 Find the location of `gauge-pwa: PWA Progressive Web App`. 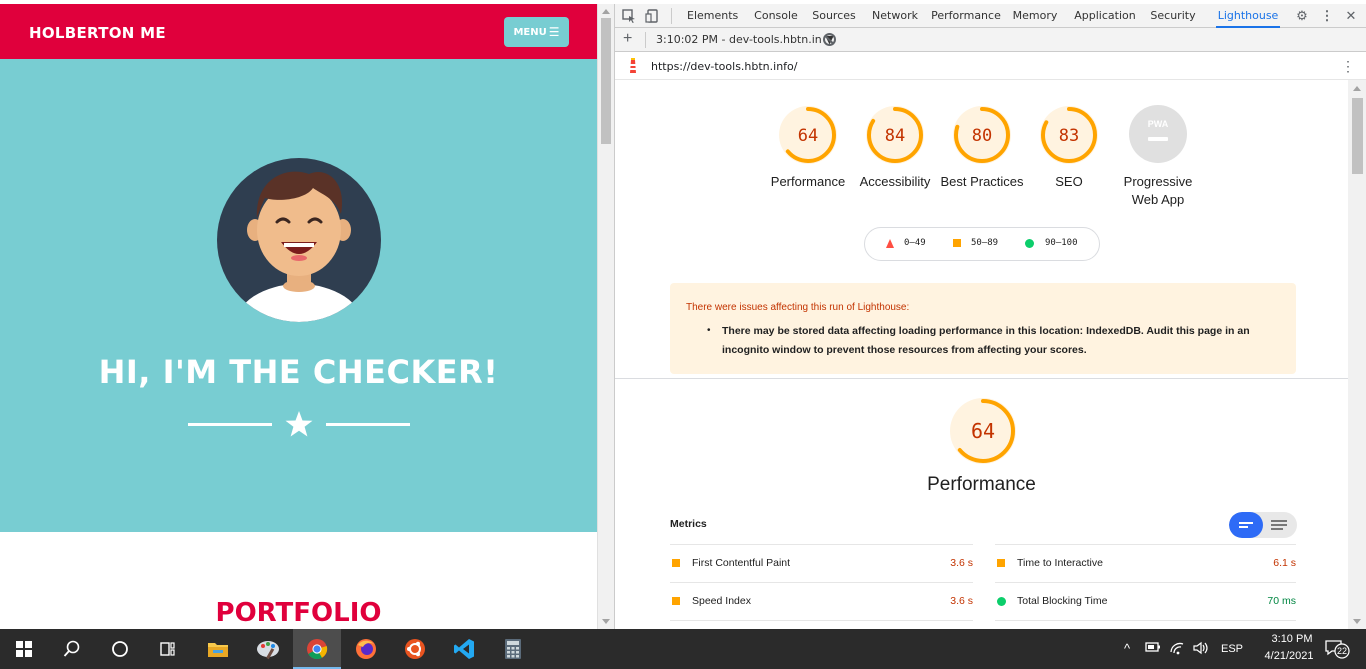

gauge-pwa: PWA Progressive Web App is located at coordinates (1158, 156).